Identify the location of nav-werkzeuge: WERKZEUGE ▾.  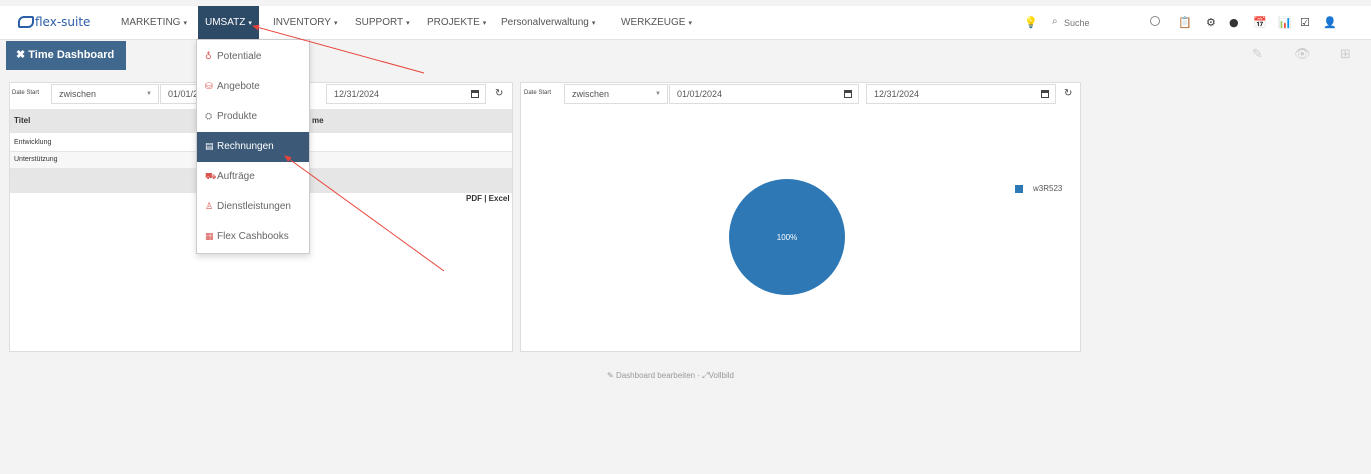
(656, 22).